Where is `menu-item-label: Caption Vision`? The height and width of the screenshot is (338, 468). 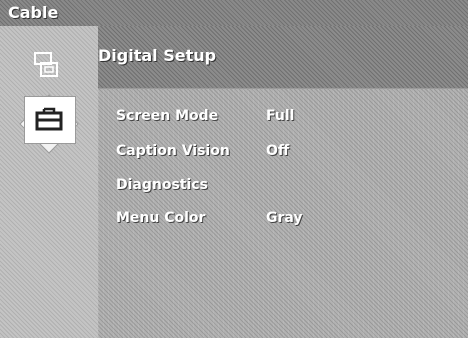
menu-item-label: Caption Vision is located at coordinates (173, 151).